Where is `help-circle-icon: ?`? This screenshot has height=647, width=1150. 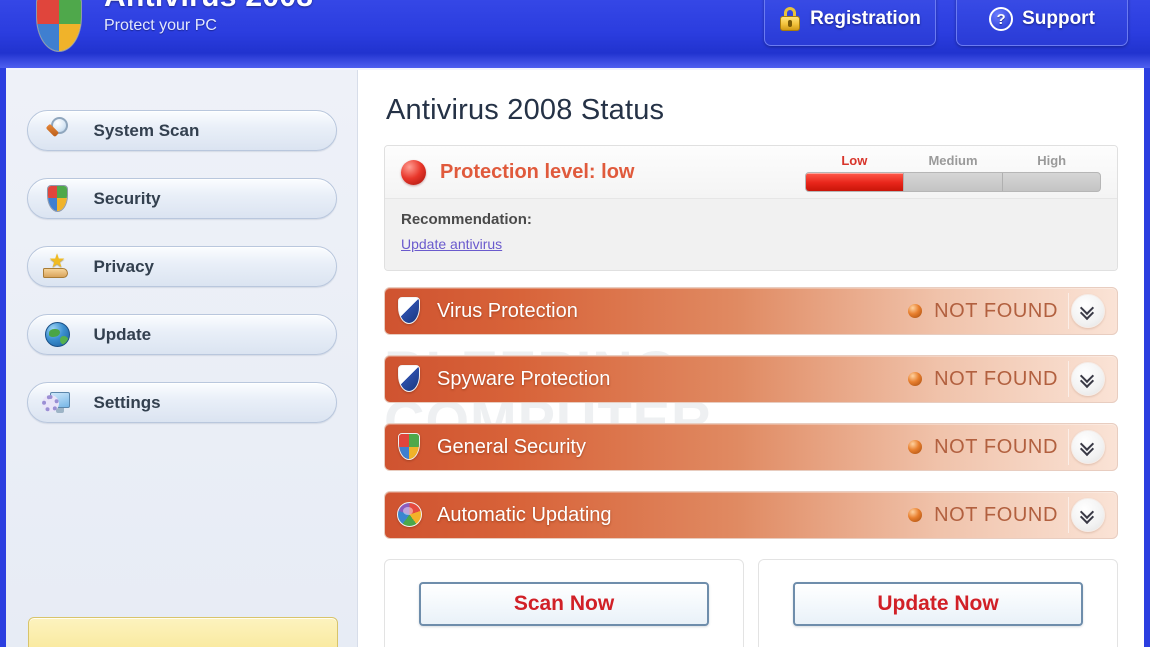 help-circle-icon: ? is located at coordinates (1001, 19).